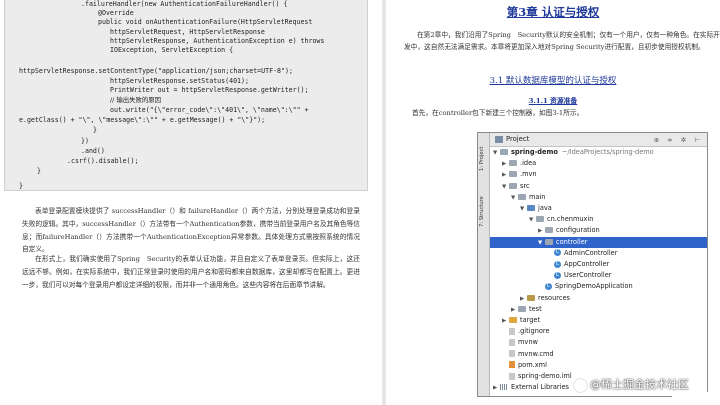 The height and width of the screenshot is (405, 720). I want to click on tree-item-label: AppController, so click(587, 264).